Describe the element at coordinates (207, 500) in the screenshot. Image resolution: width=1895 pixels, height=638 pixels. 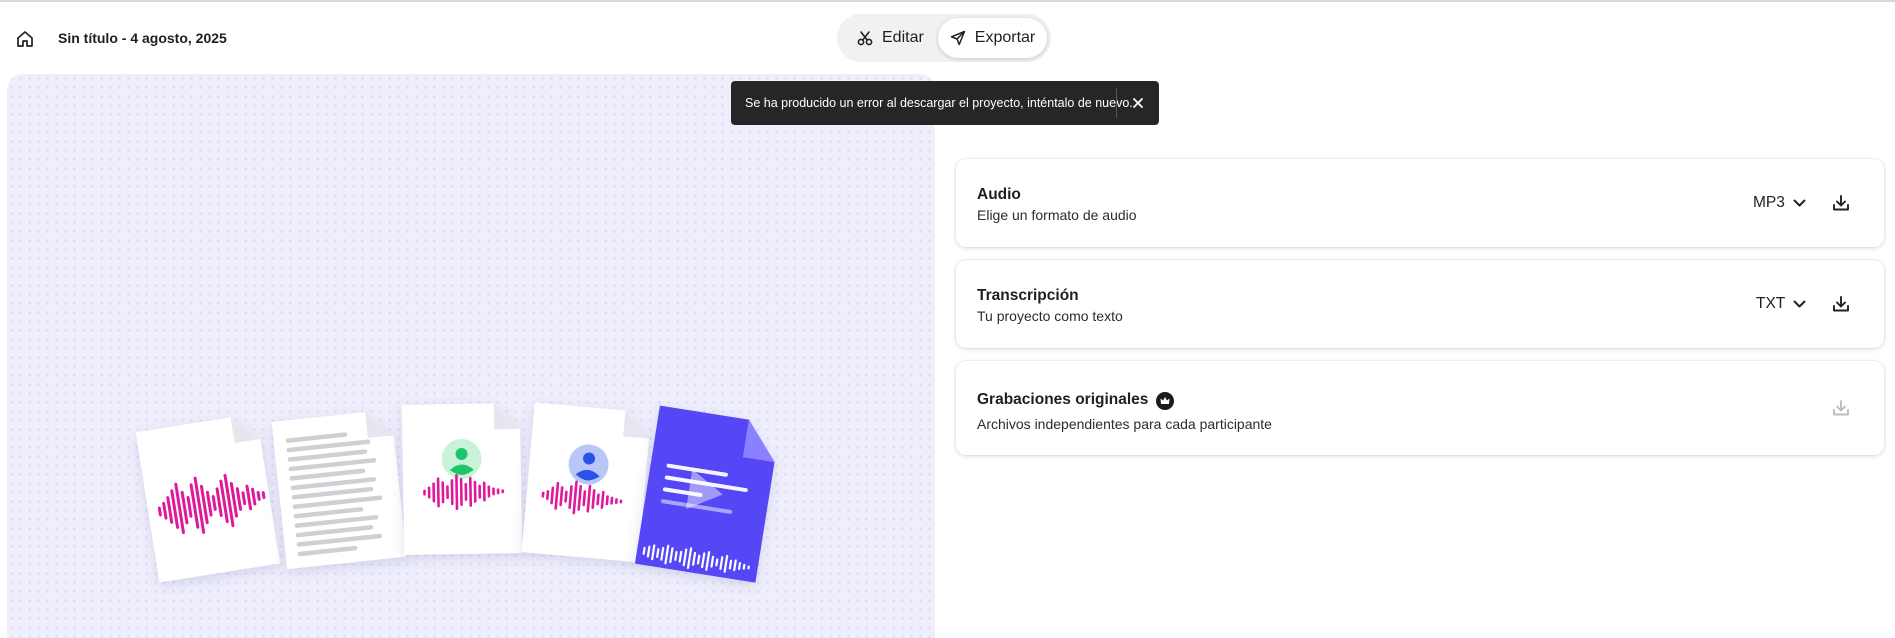
I see `audio-file-graphic` at that location.